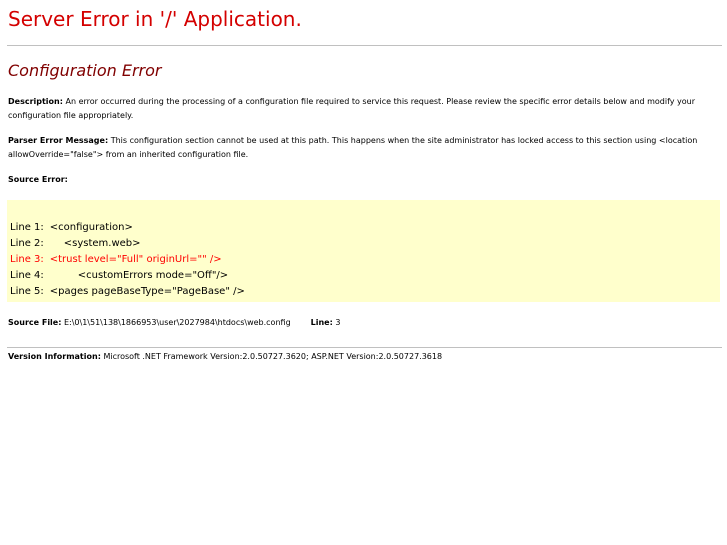 The height and width of the screenshot is (545, 727). I want to click on bottom-divider, so click(364, 347).